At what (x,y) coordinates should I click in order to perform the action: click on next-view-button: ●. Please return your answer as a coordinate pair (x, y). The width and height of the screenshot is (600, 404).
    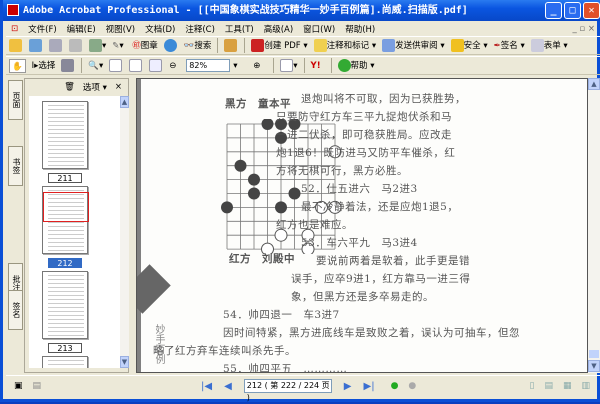
    Looking at the image, I should click on (412, 386).